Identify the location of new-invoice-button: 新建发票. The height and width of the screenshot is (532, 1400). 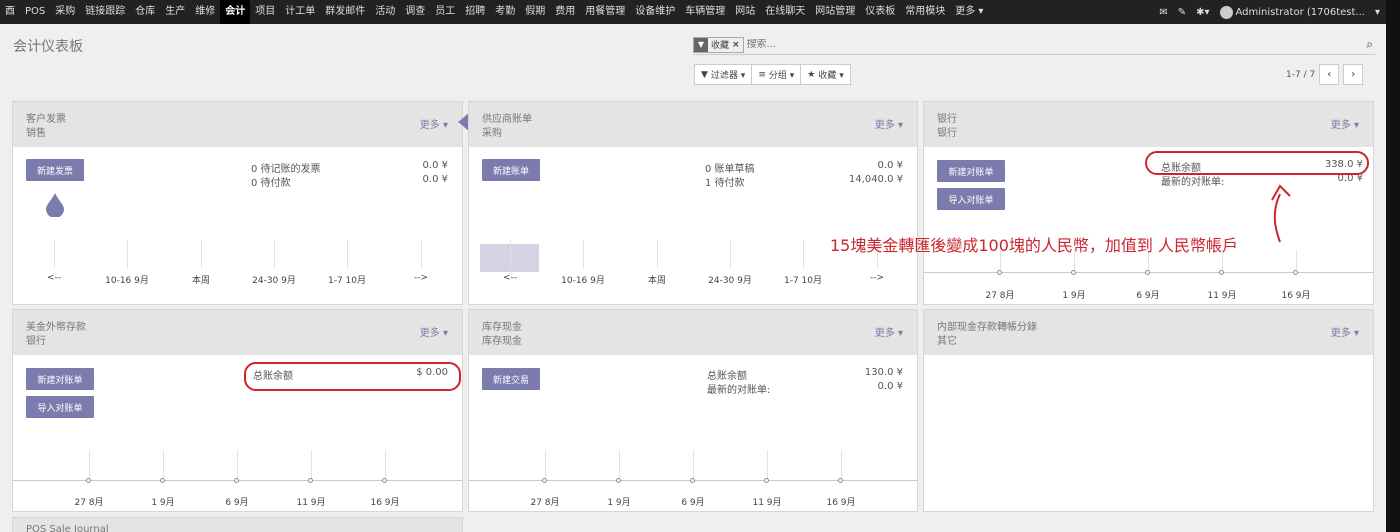
(55, 170).